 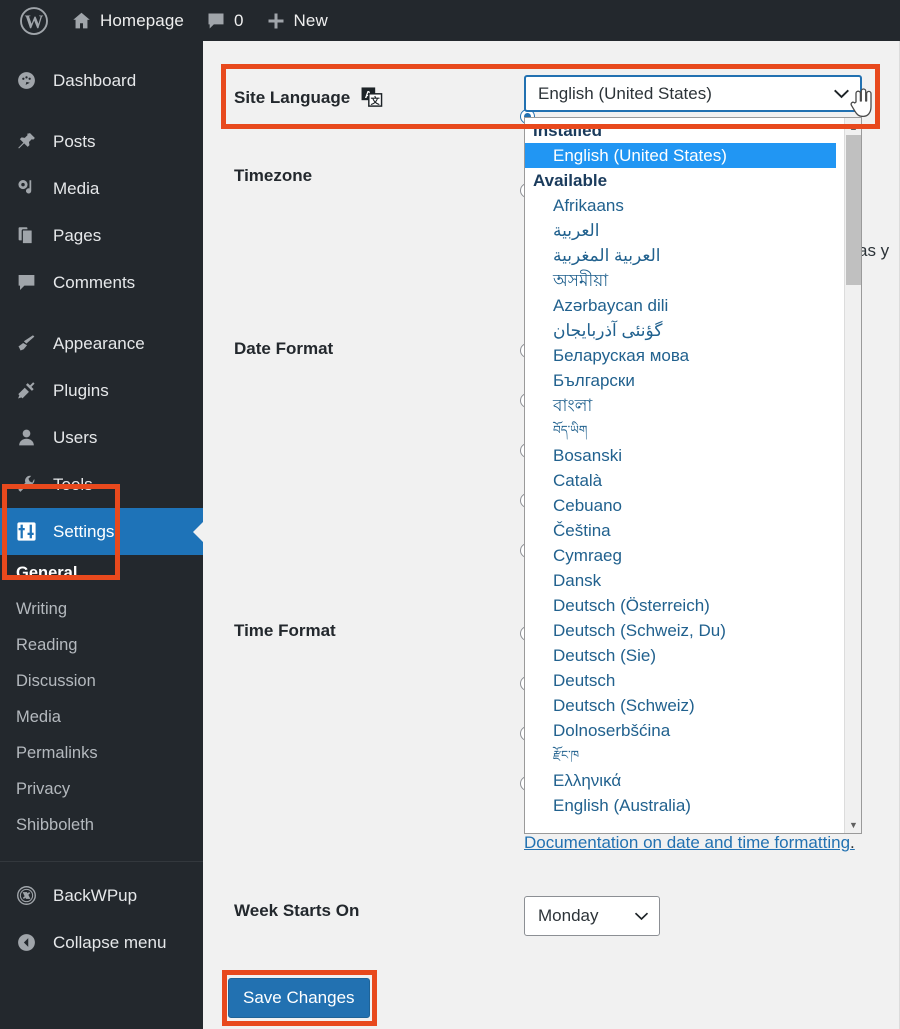 What do you see at coordinates (680, 705) in the screenshot?
I see `language-option: Deutsch (Schweiz)` at bounding box center [680, 705].